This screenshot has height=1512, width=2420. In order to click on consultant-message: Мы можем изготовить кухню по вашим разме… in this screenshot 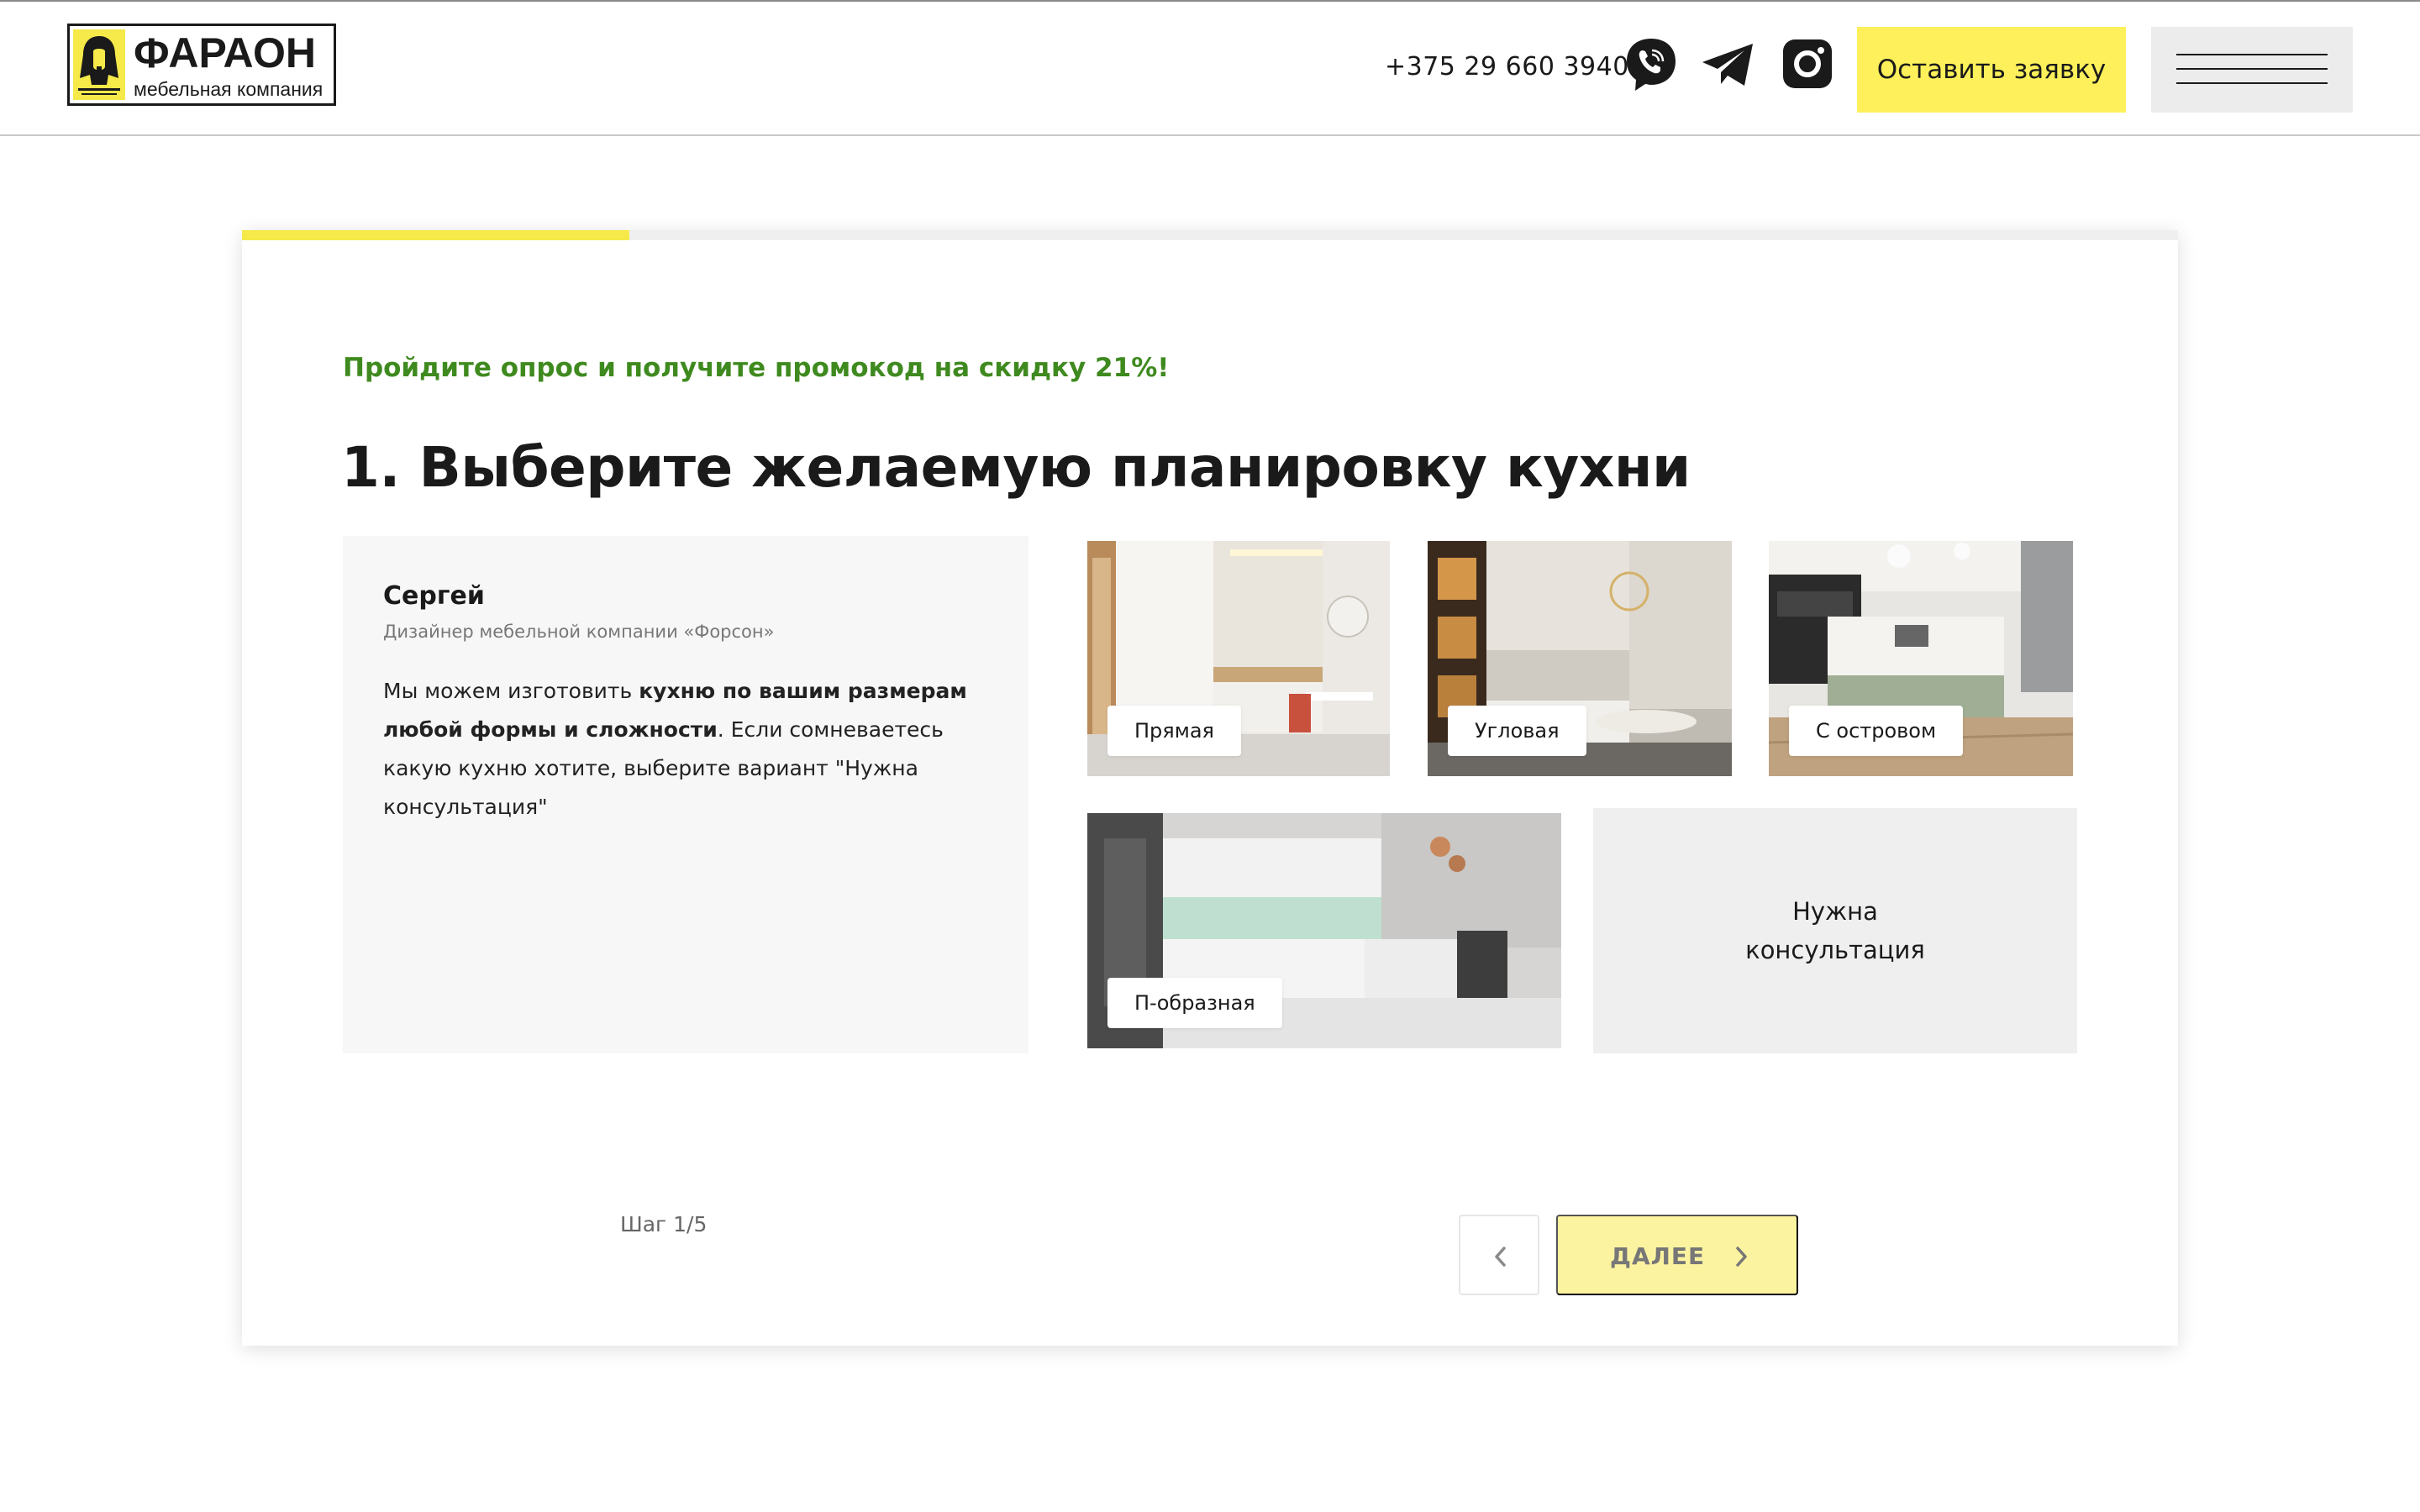, I will do `click(690, 749)`.